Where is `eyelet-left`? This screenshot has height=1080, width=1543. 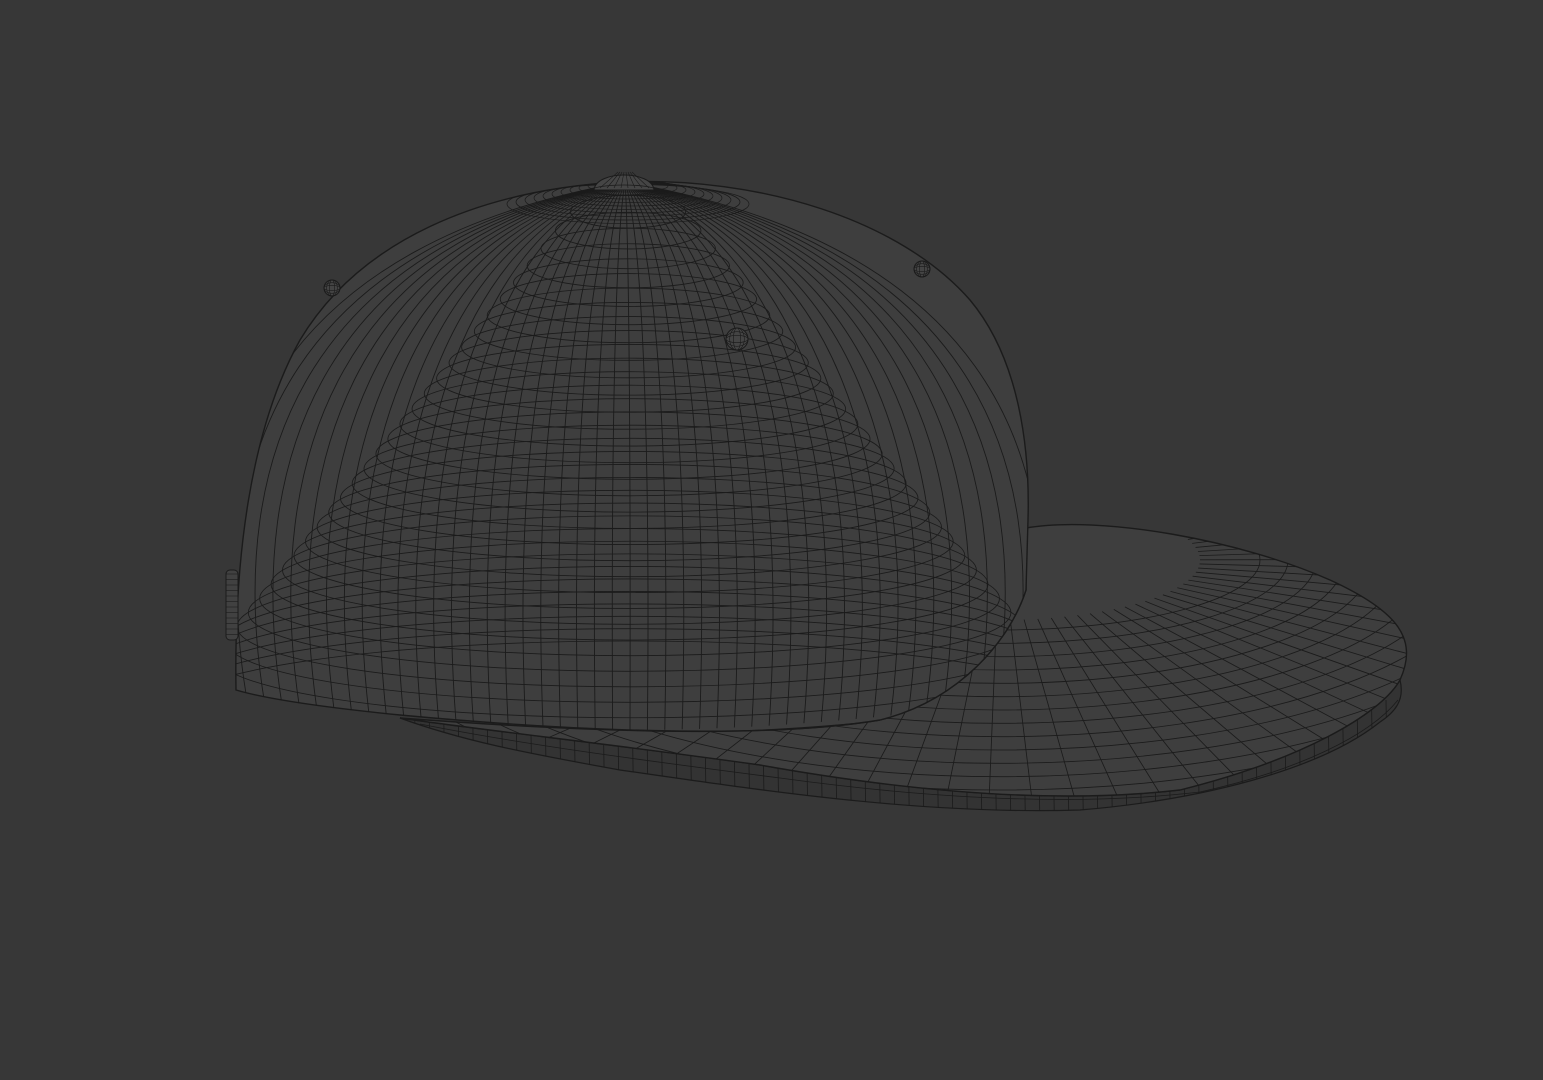 eyelet-left is located at coordinates (332, 288).